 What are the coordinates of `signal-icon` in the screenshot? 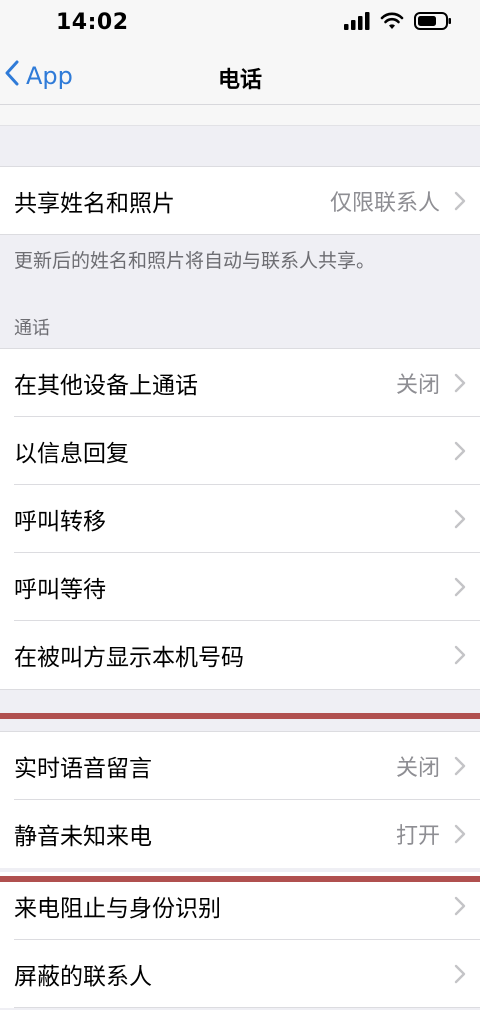 It's located at (357, 23).